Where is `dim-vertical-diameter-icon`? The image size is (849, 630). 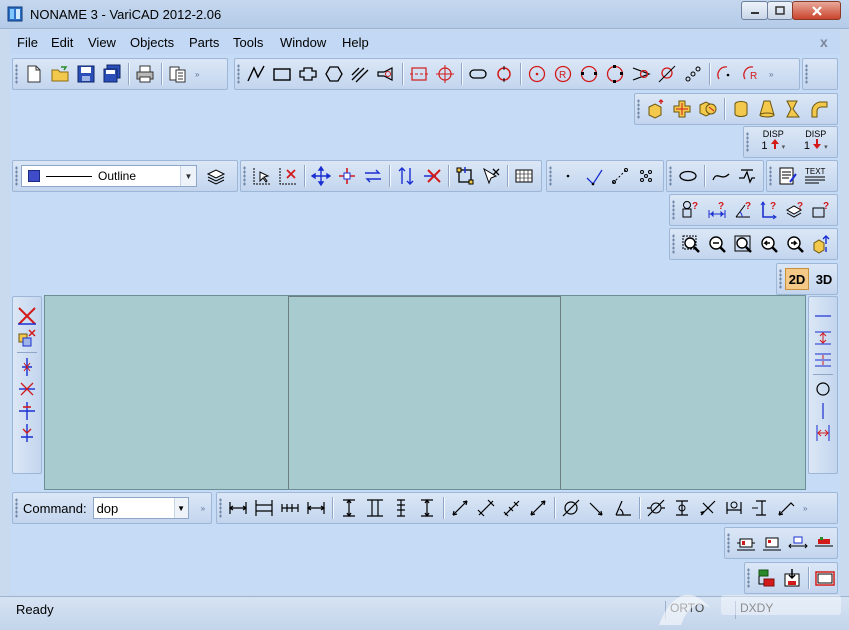
dim-vertical-diameter-icon is located at coordinates (682, 508).